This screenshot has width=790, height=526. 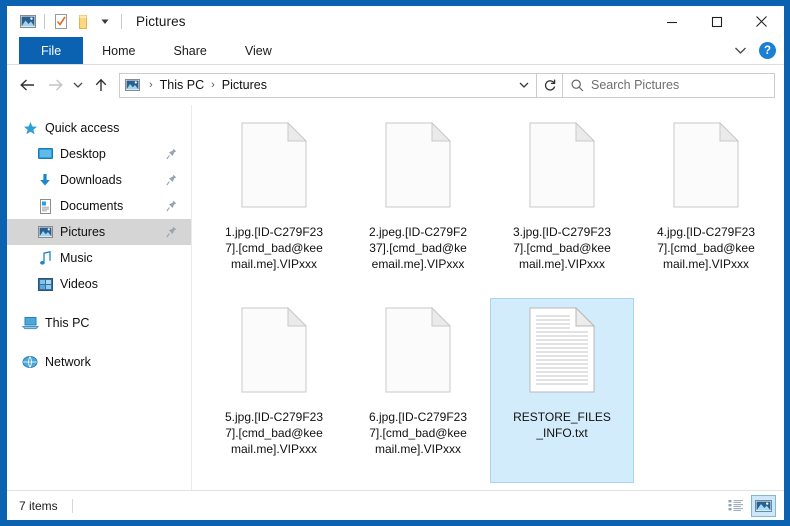 I want to click on tab-share: Share, so click(x=190, y=50).